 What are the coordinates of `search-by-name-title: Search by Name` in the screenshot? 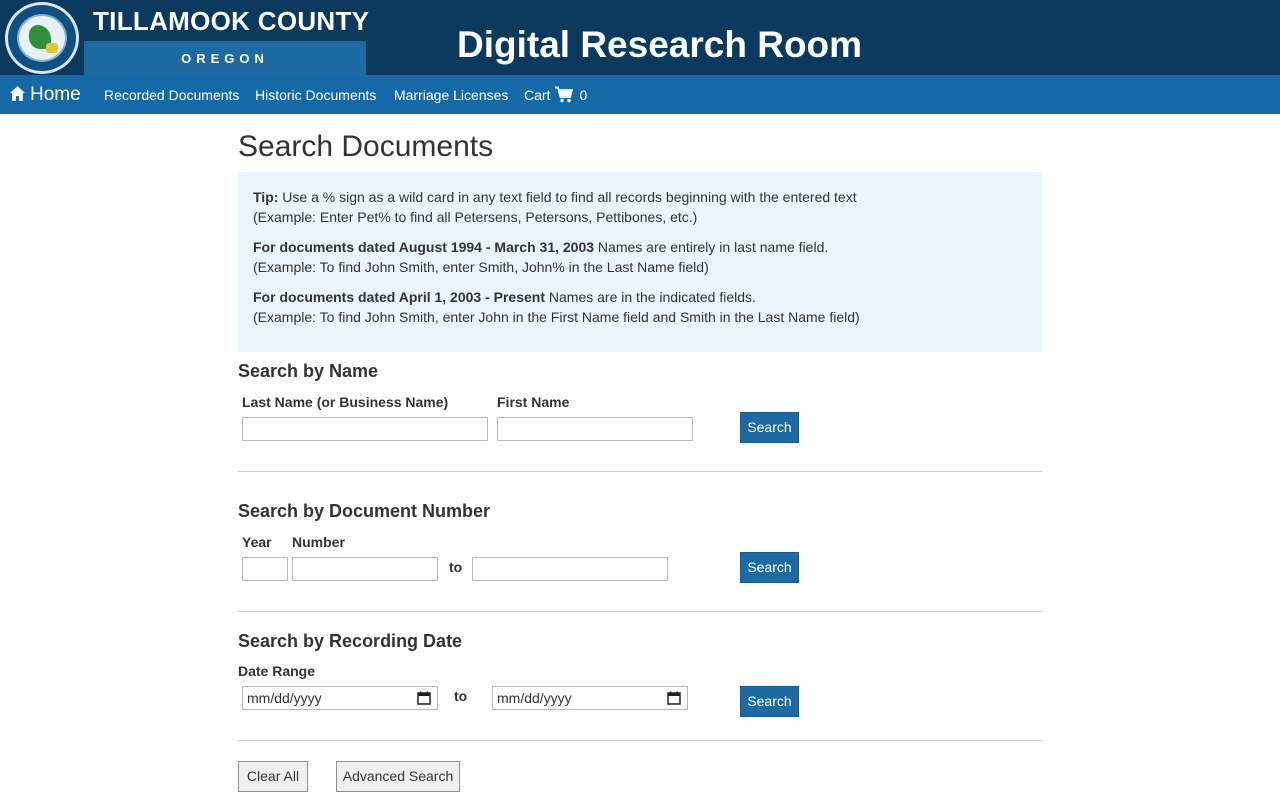 It's located at (308, 371).